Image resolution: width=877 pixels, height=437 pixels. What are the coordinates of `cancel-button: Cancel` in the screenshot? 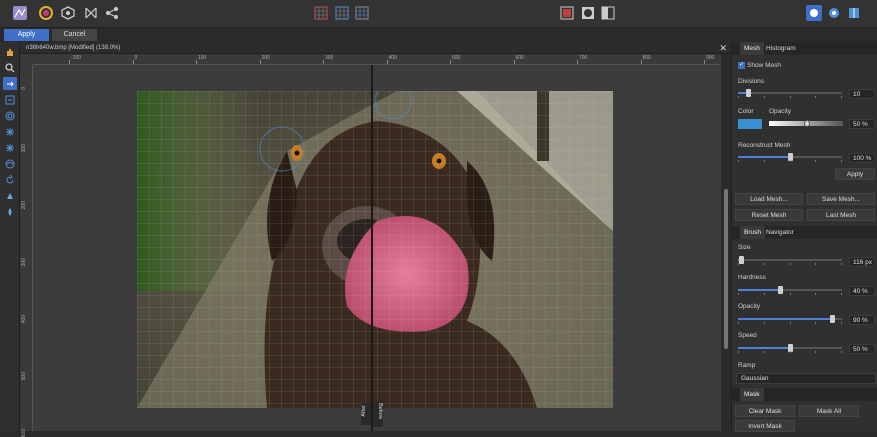 It's located at (74, 35).